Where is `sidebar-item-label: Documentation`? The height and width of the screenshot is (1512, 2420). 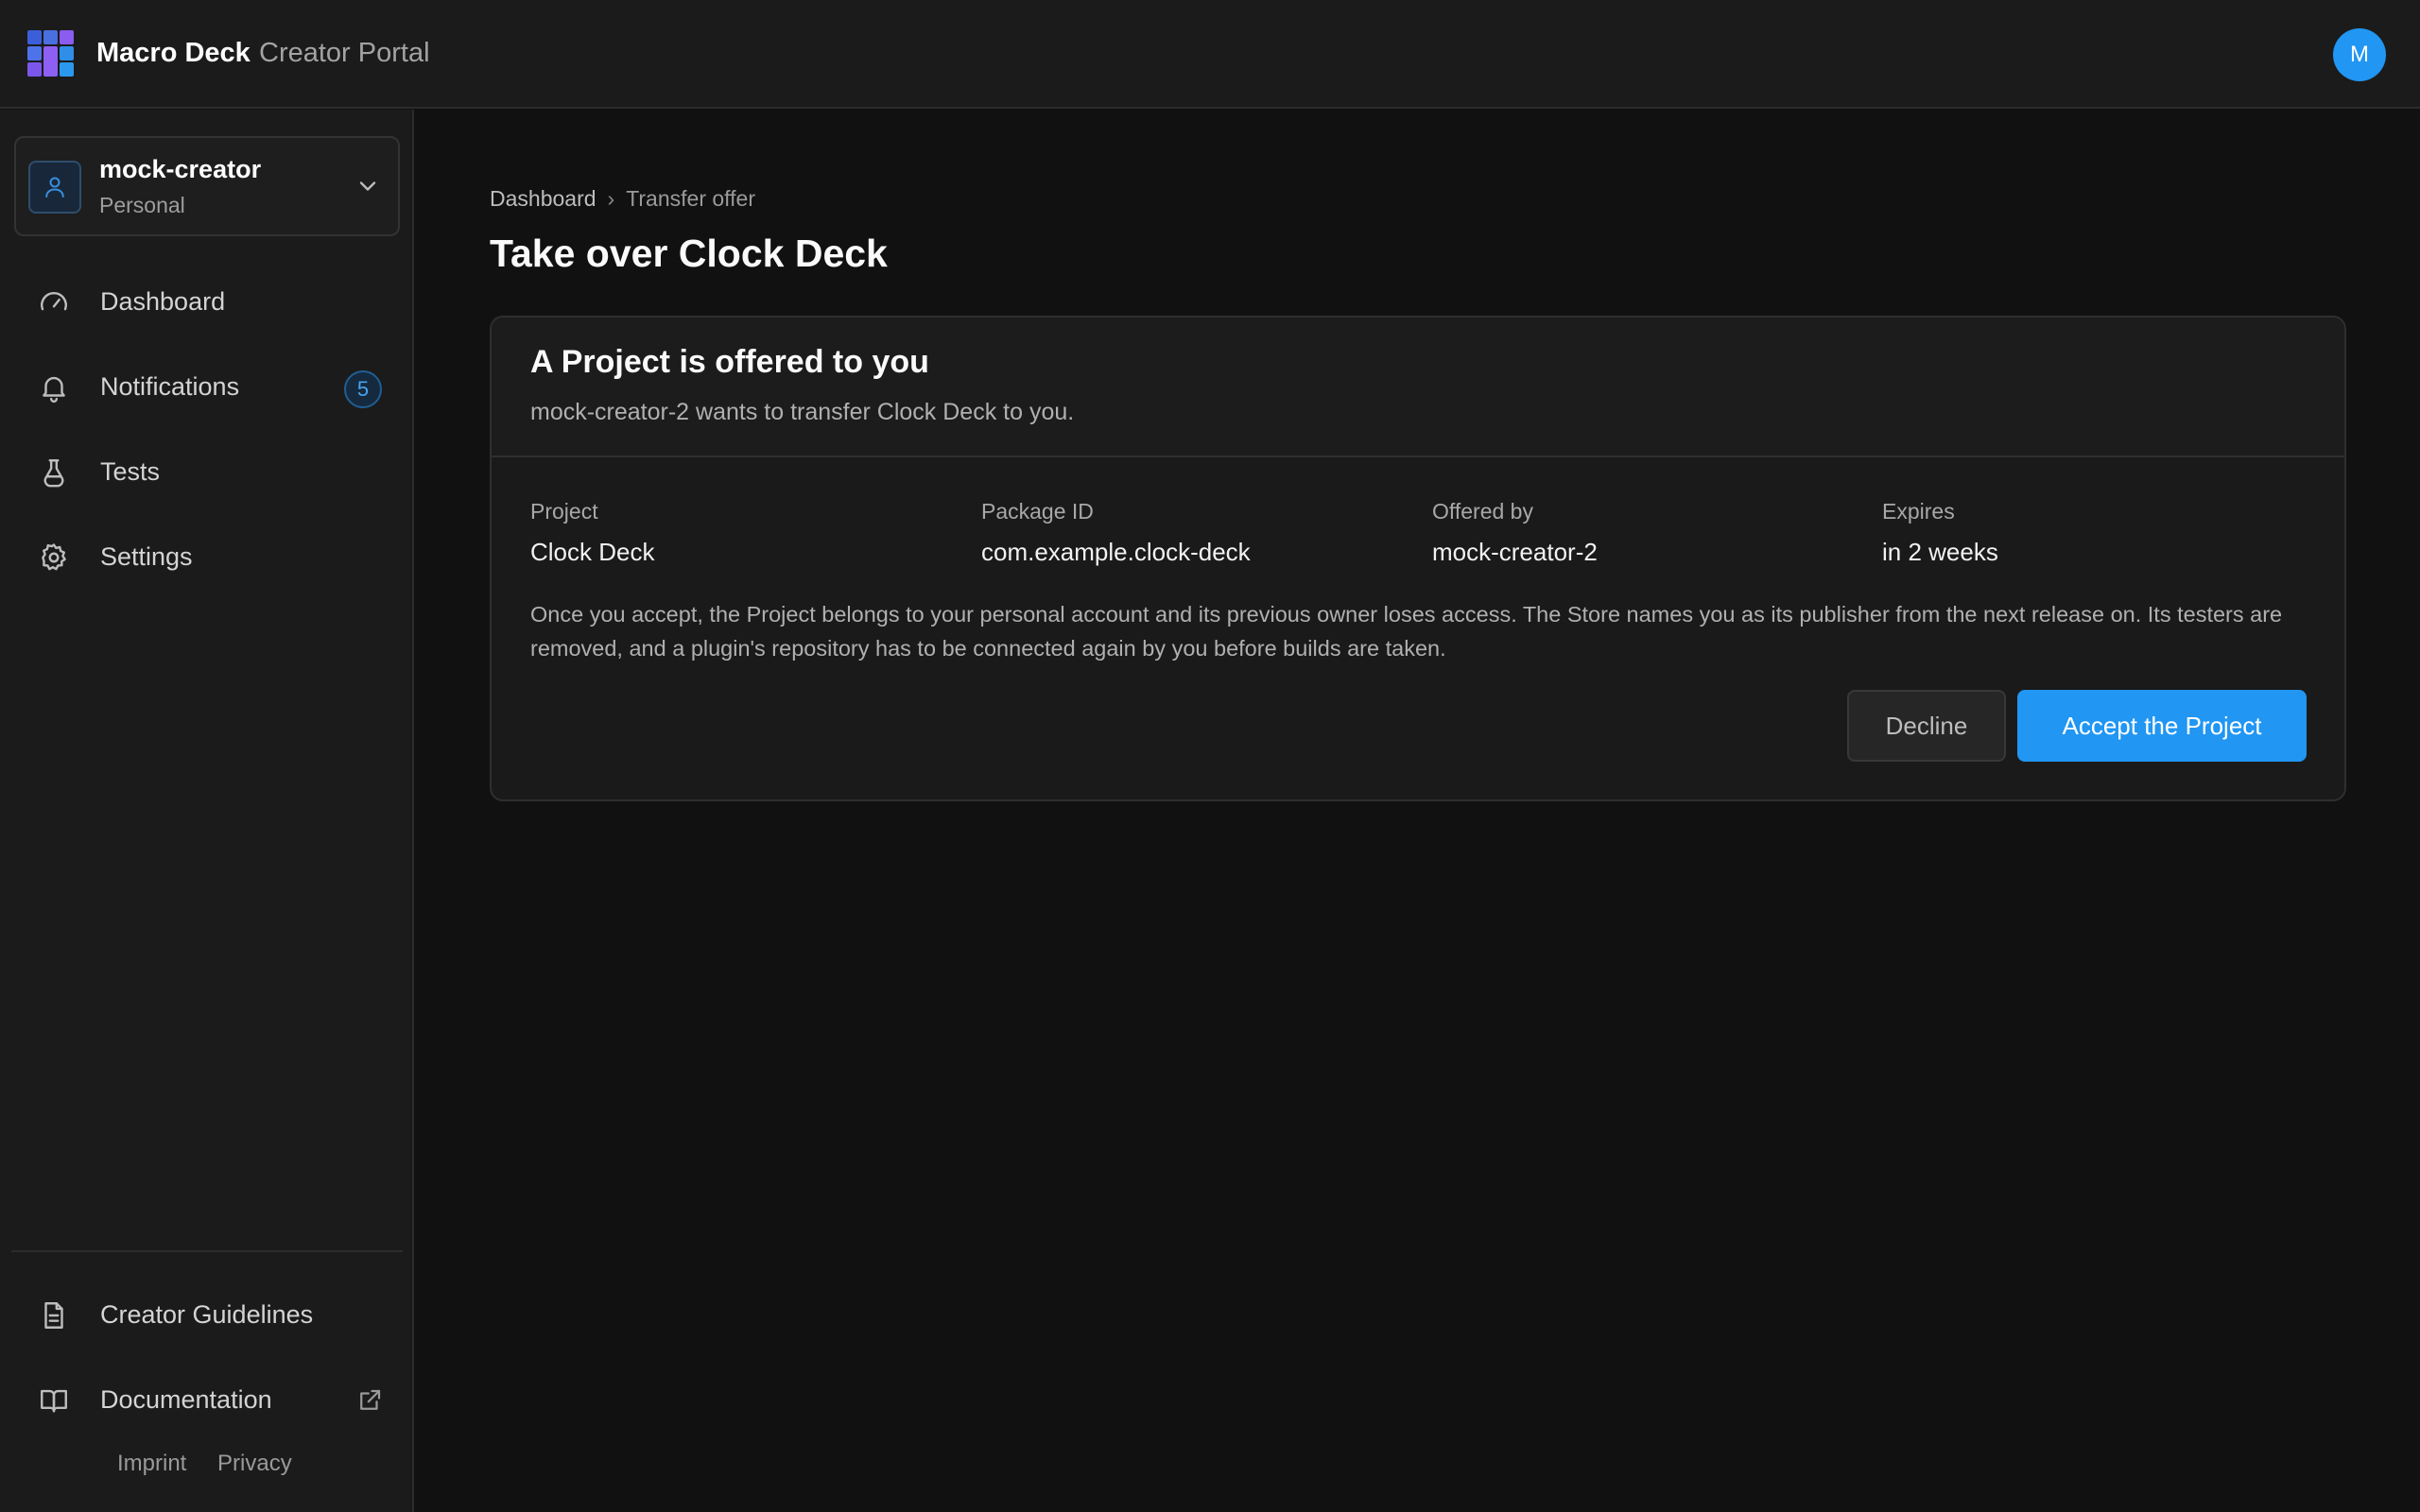
sidebar-item-label: Documentation is located at coordinates (186, 1399).